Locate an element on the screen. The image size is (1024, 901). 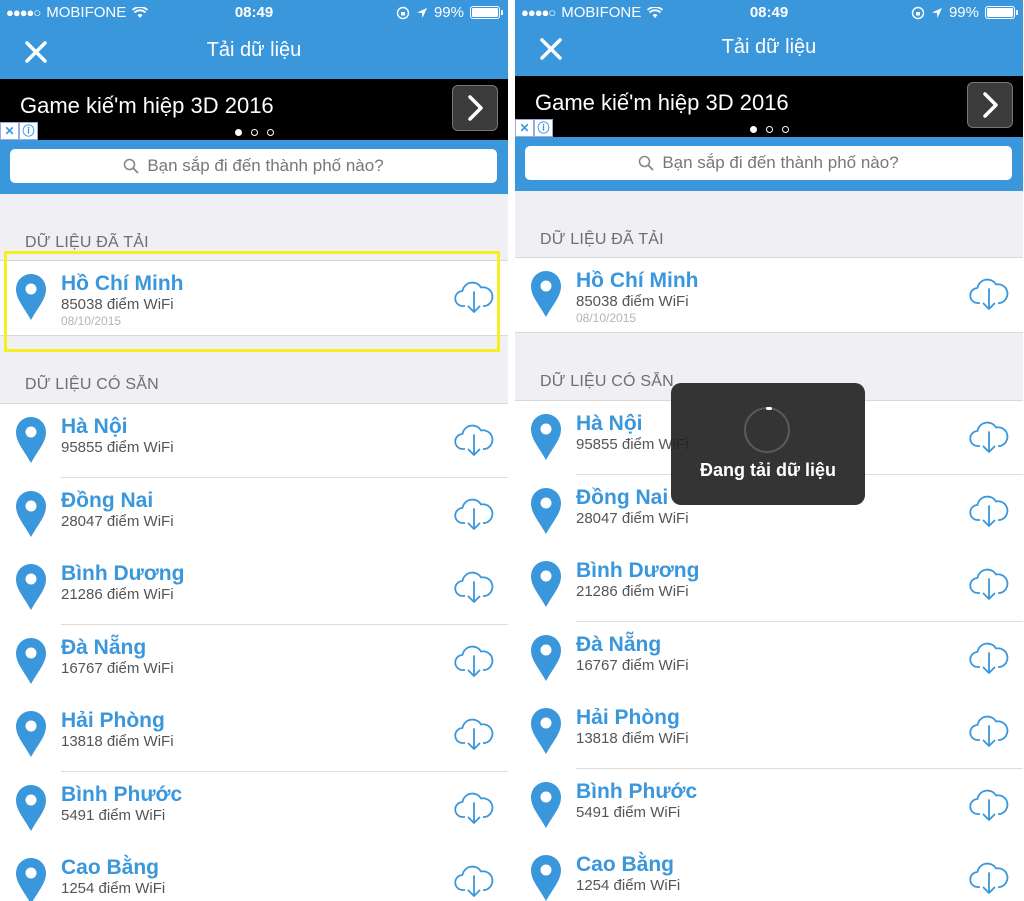
loading-hud: Đang tải dữ liệu is located at coordinates (768, 444).